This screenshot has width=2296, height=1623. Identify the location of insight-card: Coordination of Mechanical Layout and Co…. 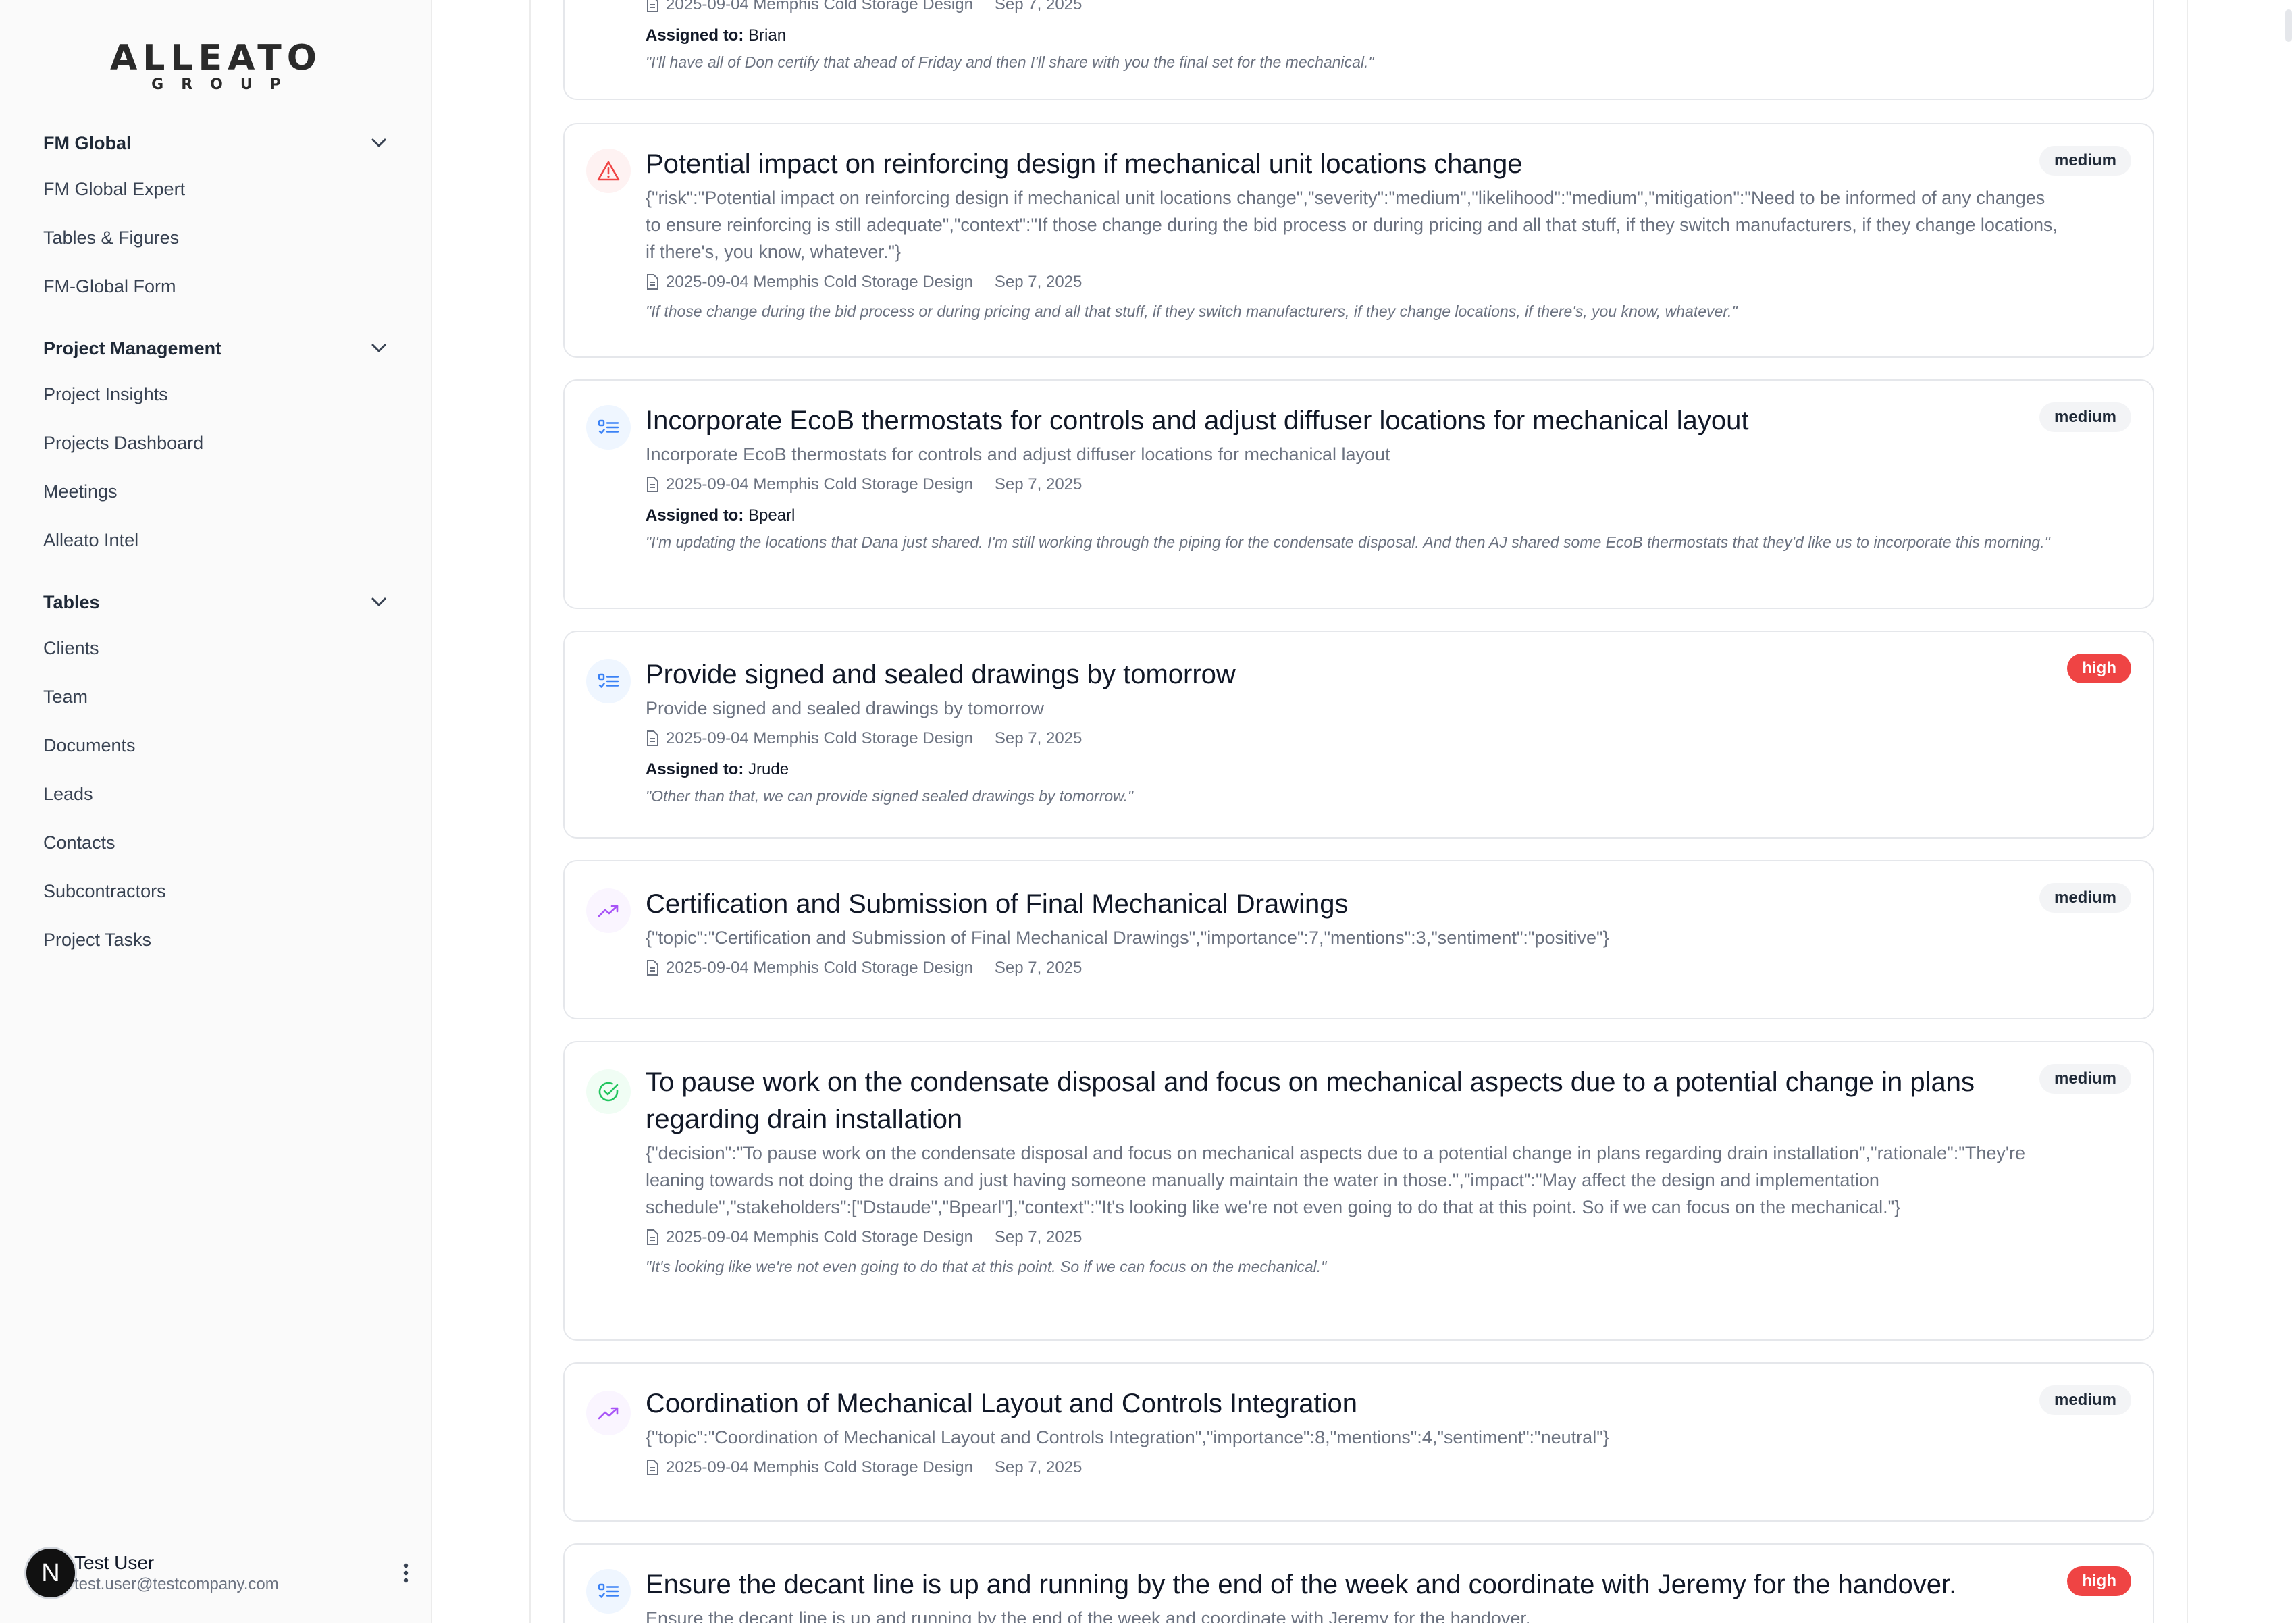
(1358, 1442).